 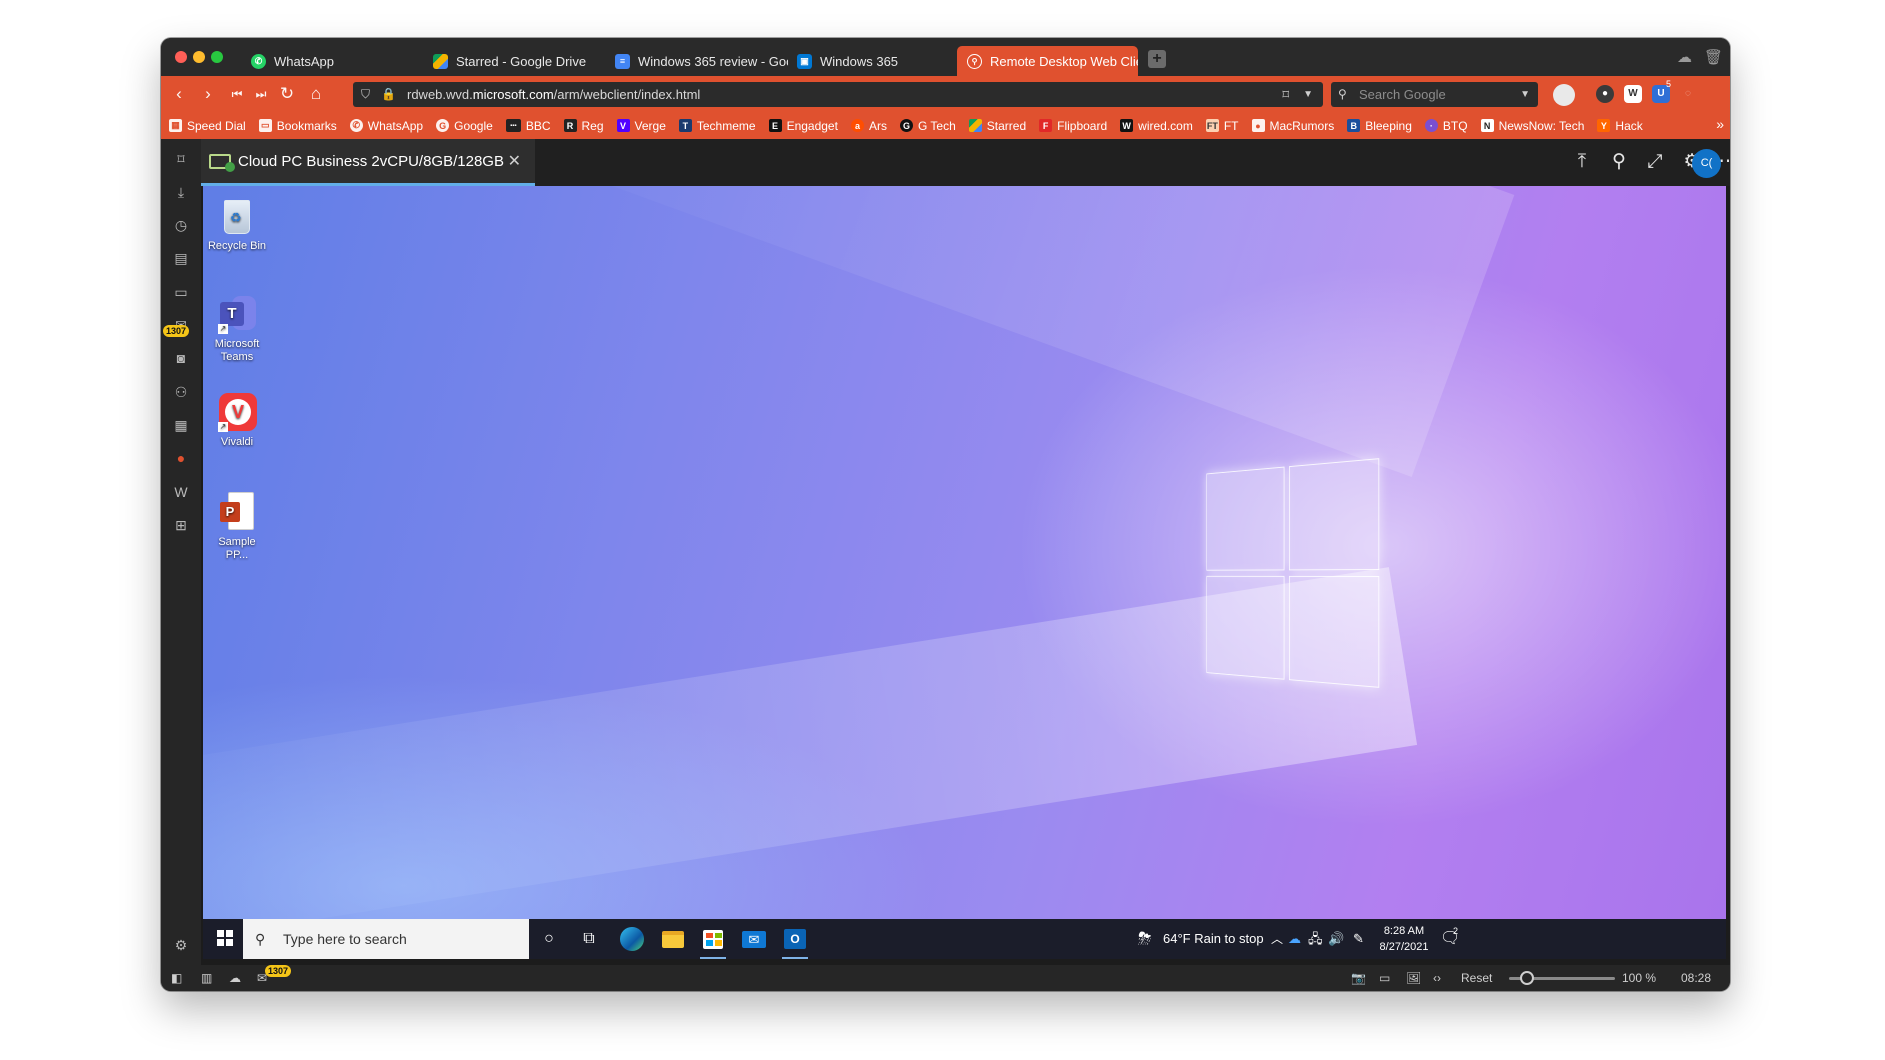 I want to click on history-icon: ◷, so click(x=181, y=225).